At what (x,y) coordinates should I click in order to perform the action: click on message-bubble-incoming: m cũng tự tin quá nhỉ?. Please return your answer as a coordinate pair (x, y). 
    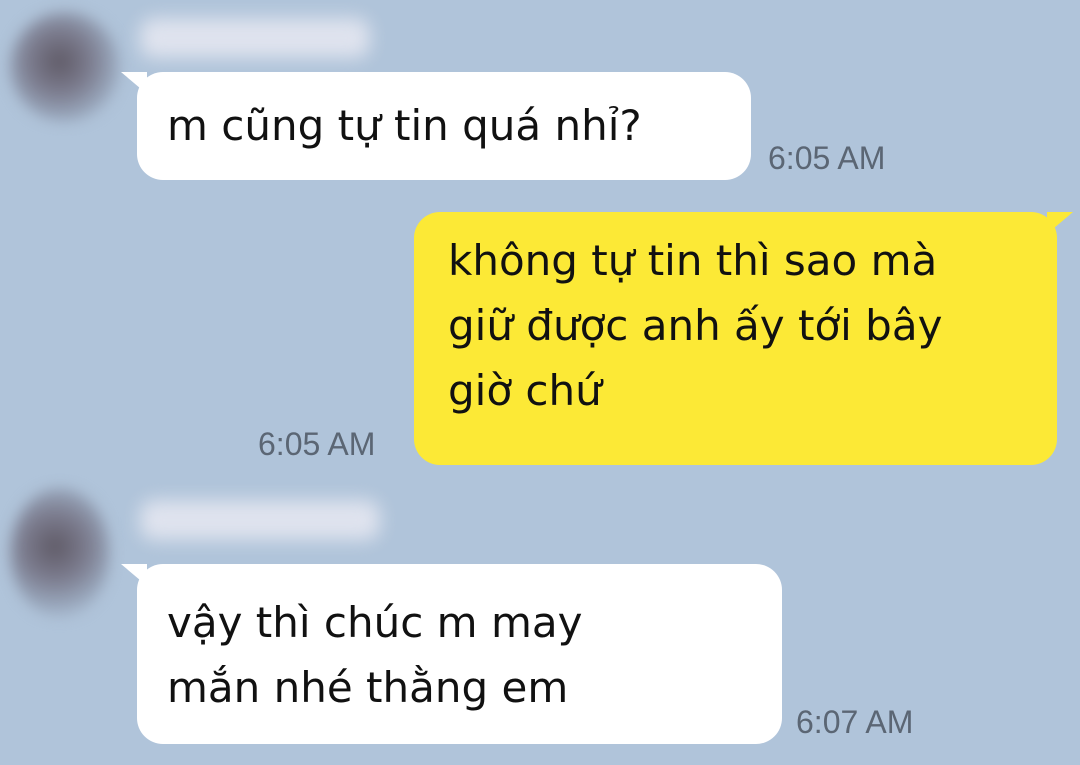
    Looking at the image, I should click on (436, 126).